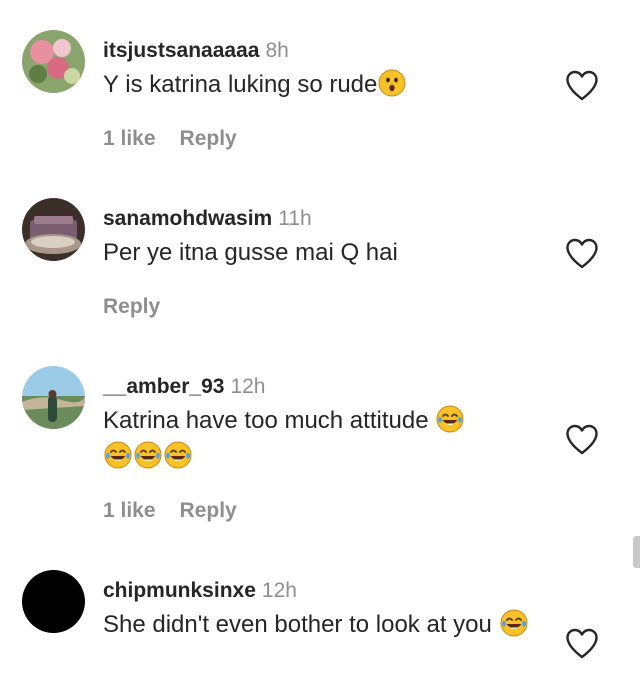 The width and height of the screenshot is (640, 694). I want to click on comment-text-body: She didn't even bother to look at you, so click(297, 624).